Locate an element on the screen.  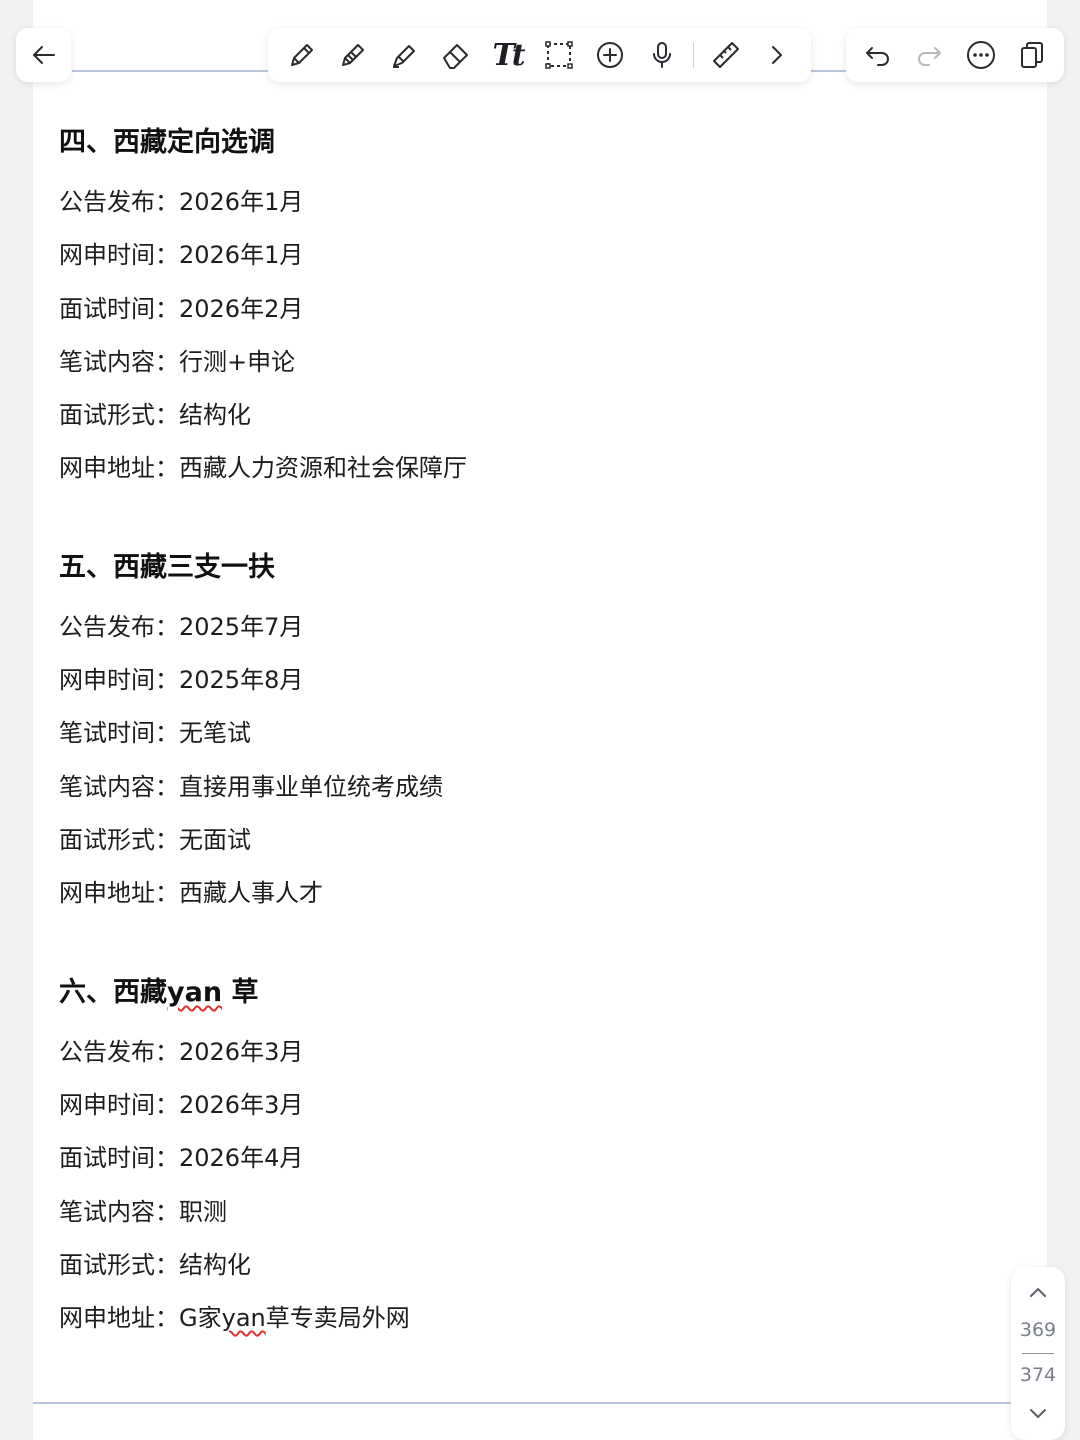
total-pages-number: 374 is located at coordinates (1038, 1375).